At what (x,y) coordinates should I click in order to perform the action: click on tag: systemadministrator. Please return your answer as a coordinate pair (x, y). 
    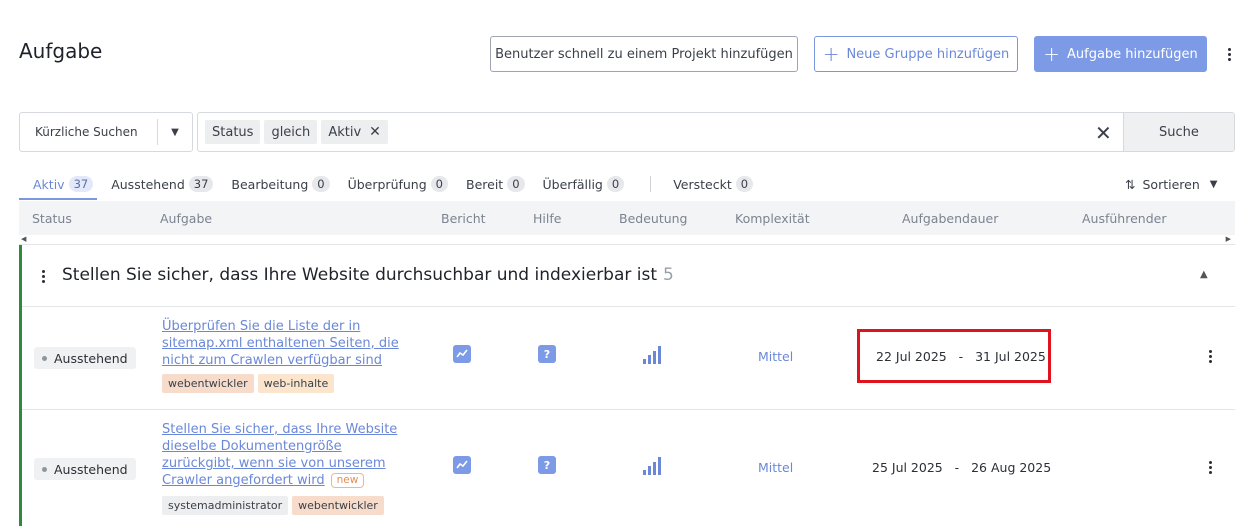
    Looking at the image, I should click on (225, 505).